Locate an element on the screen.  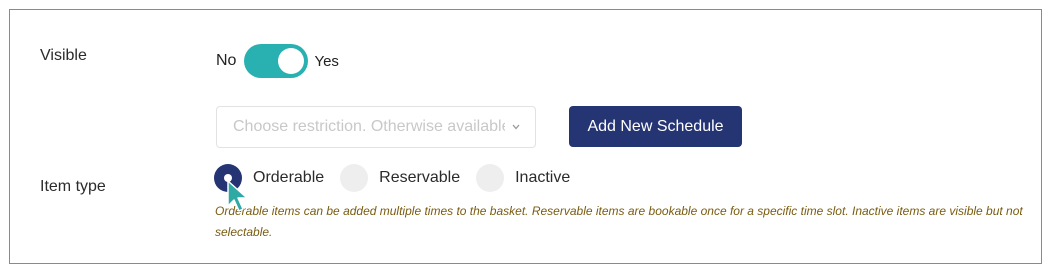
visible-toggle-row: No Yes is located at coordinates (277, 61).